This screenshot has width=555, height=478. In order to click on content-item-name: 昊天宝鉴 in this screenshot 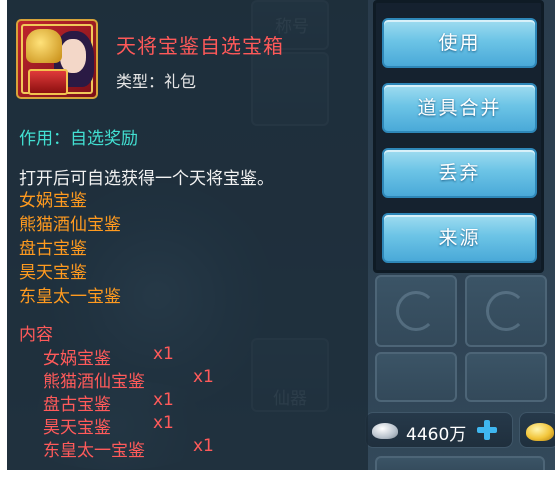, I will do `click(77, 428)`.